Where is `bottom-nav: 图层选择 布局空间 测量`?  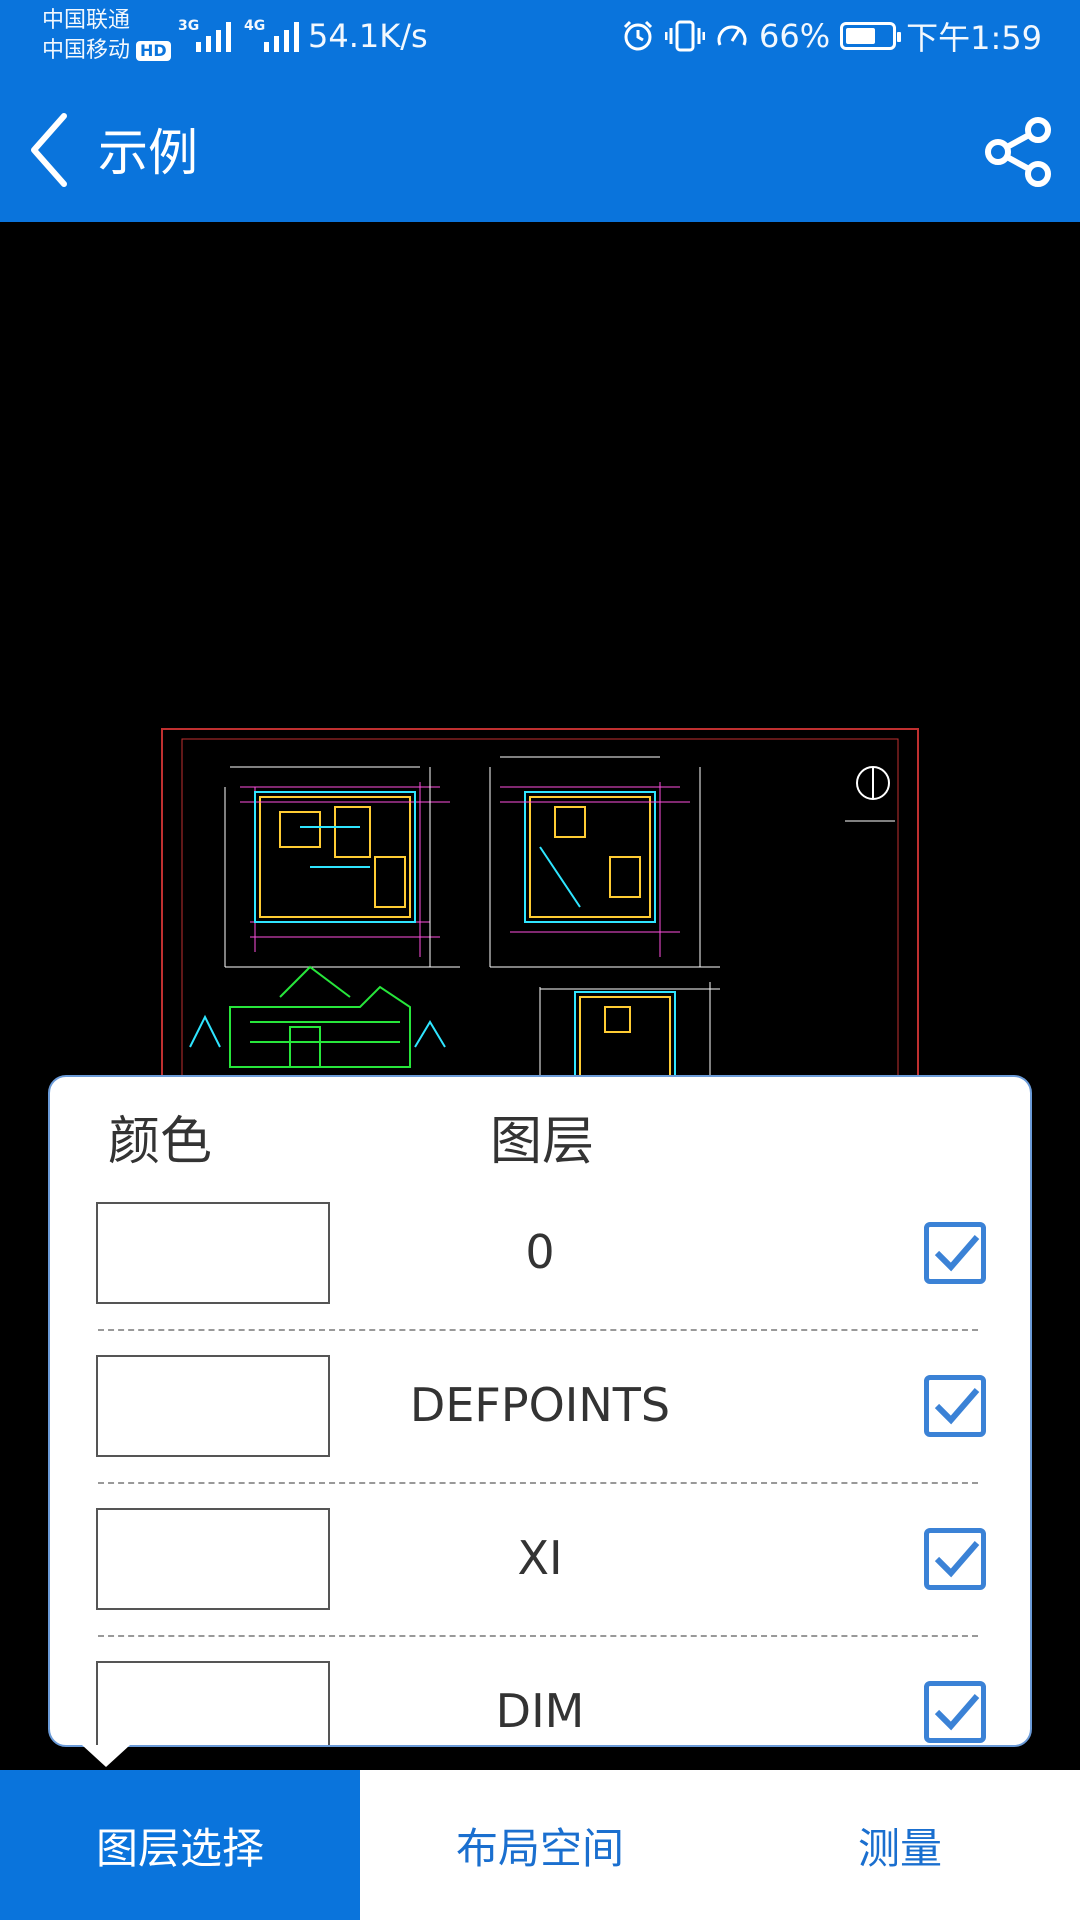
bottom-nav: 图层选择 布局空间 测量 is located at coordinates (540, 1845).